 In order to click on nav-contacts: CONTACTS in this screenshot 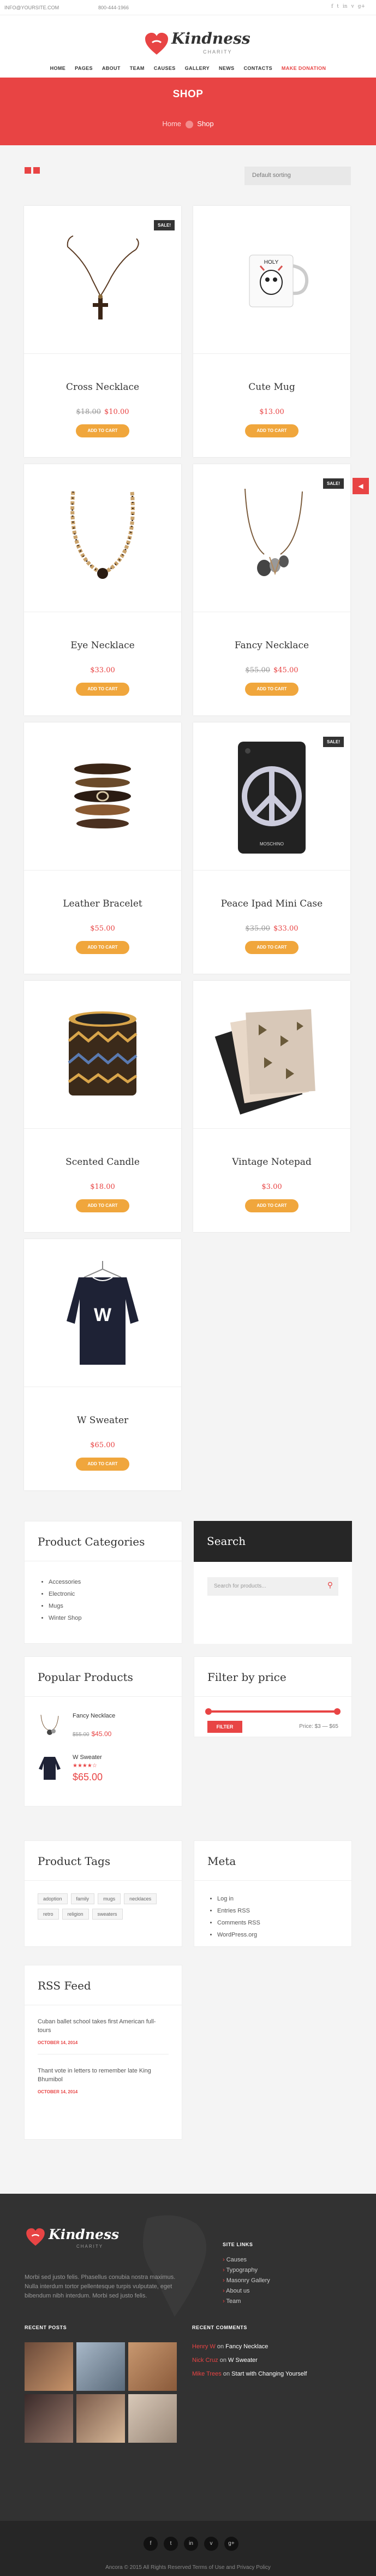, I will do `click(257, 68)`.